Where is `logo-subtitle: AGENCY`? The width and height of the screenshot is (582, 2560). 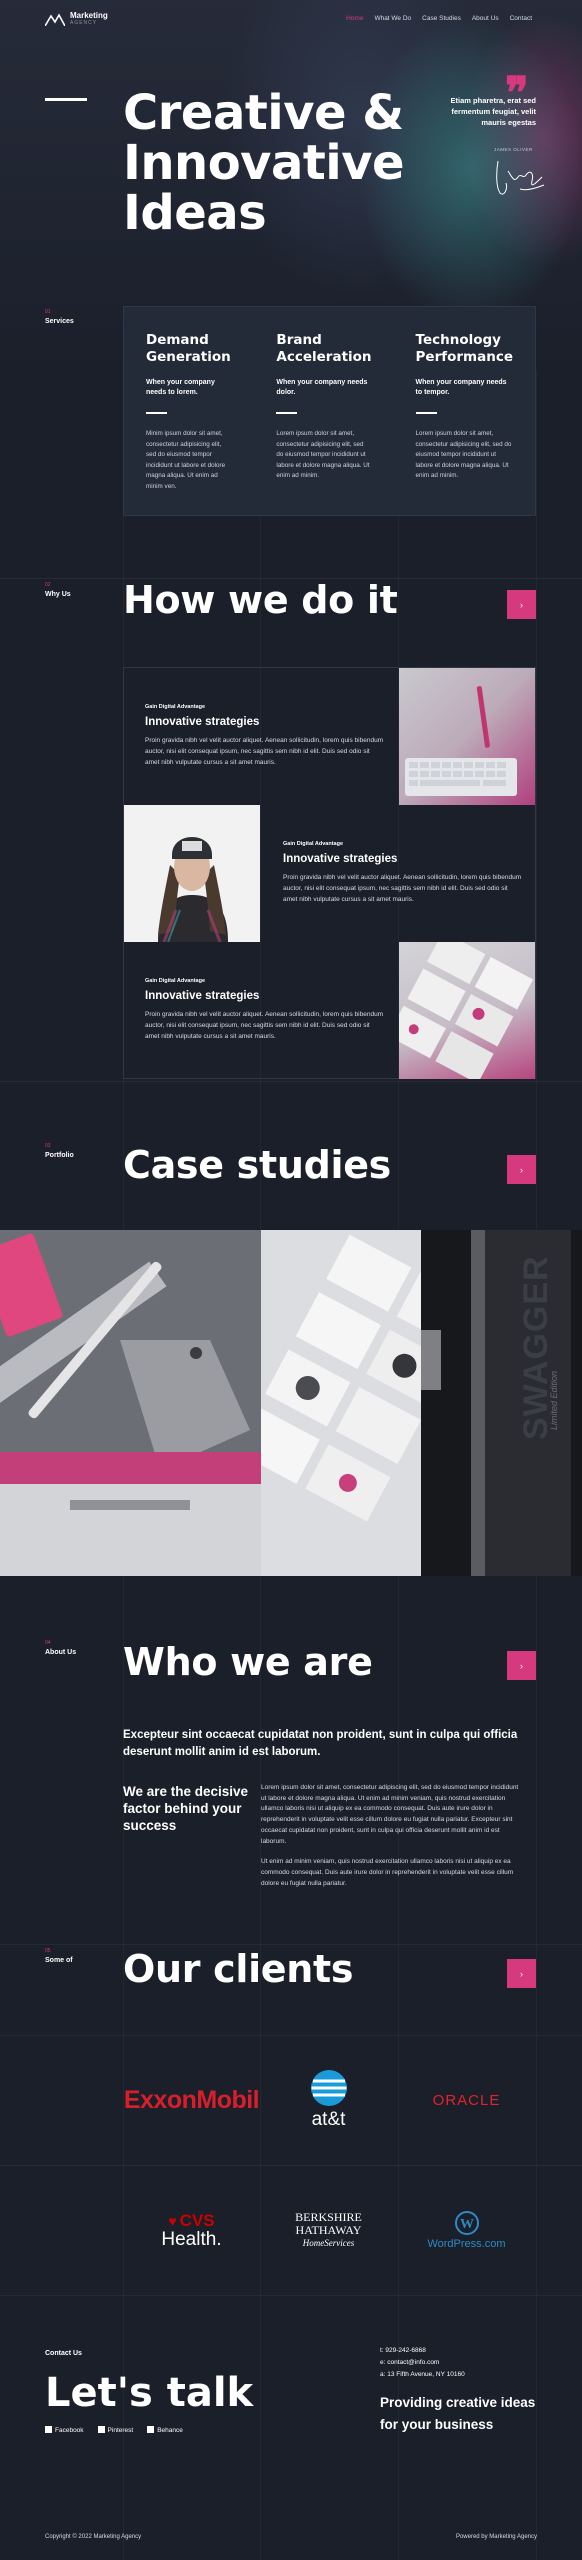 logo-subtitle: AGENCY is located at coordinates (84, 23).